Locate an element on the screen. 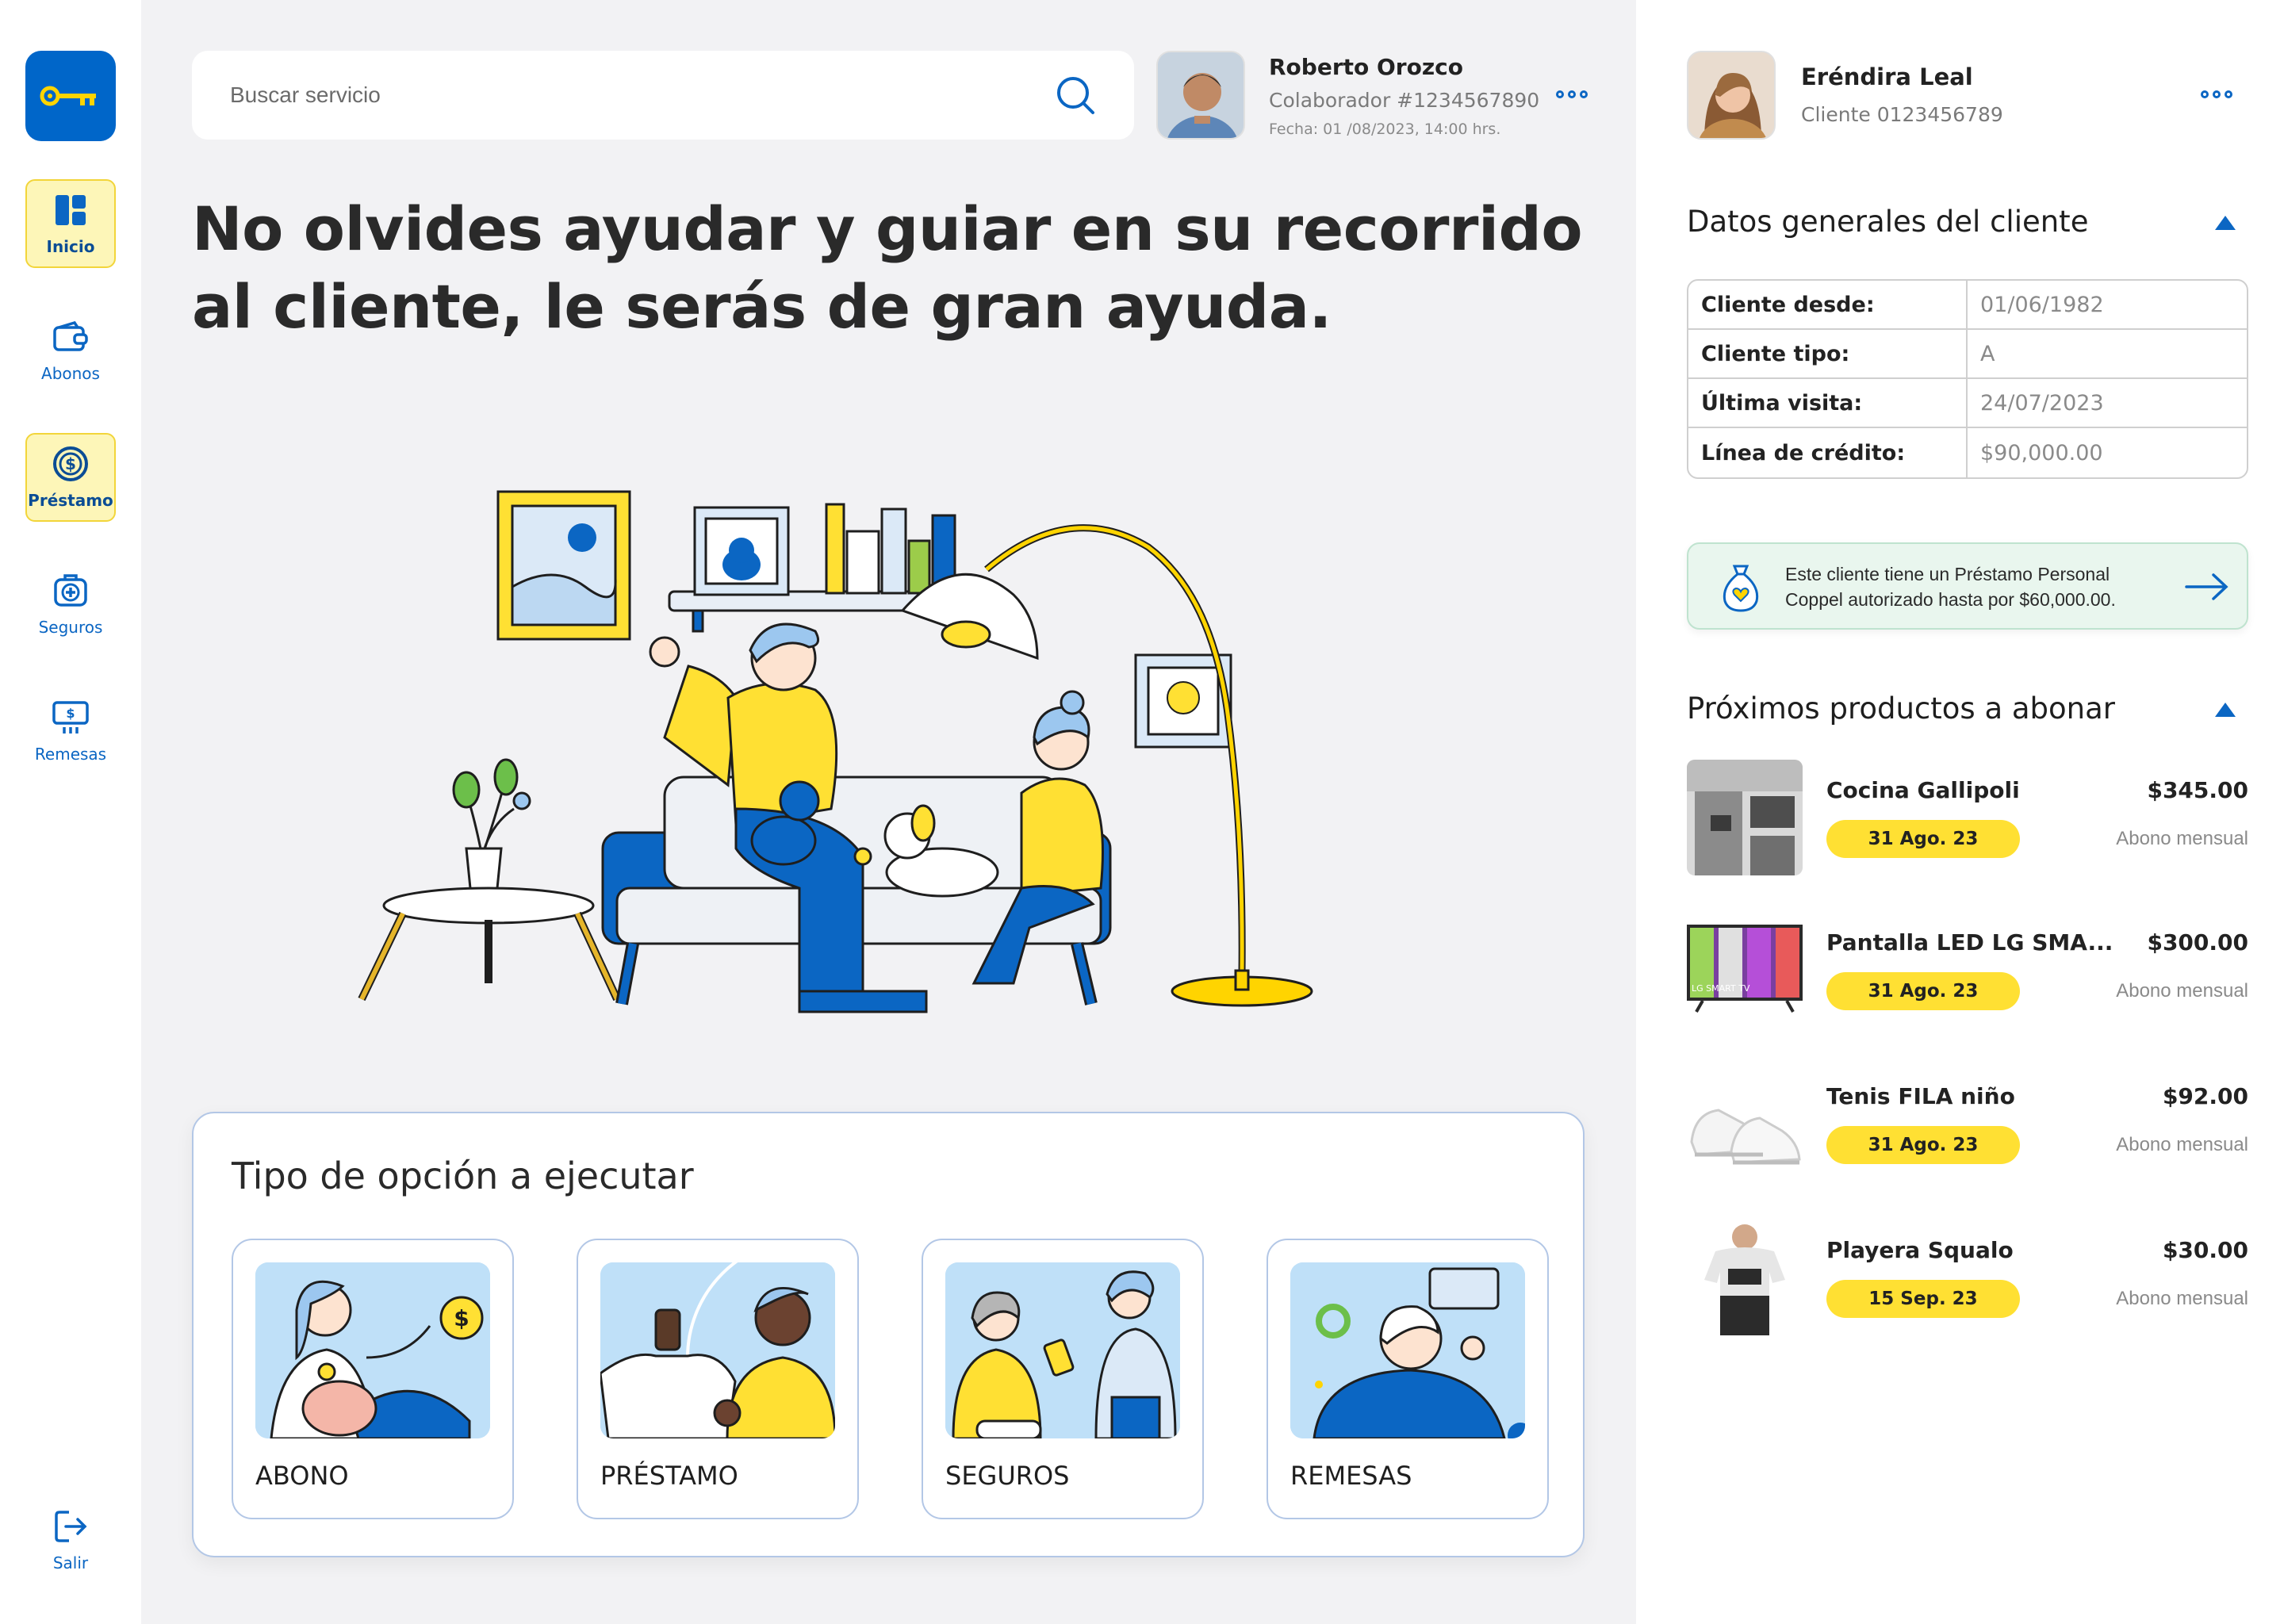  client-id: Cliente 0123456789 is located at coordinates (1902, 114).